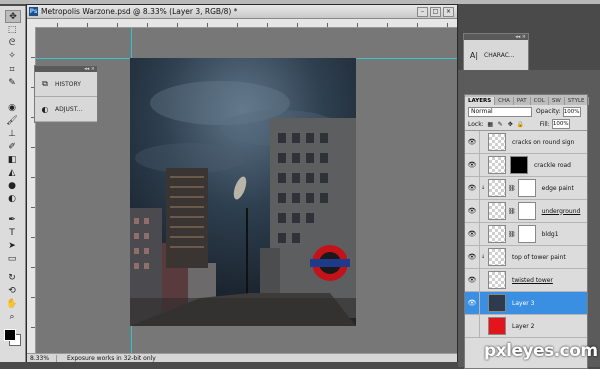 The height and width of the screenshot is (369, 600). Describe the element at coordinates (12, 232) in the screenshot. I see `type-icon: T` at that location.